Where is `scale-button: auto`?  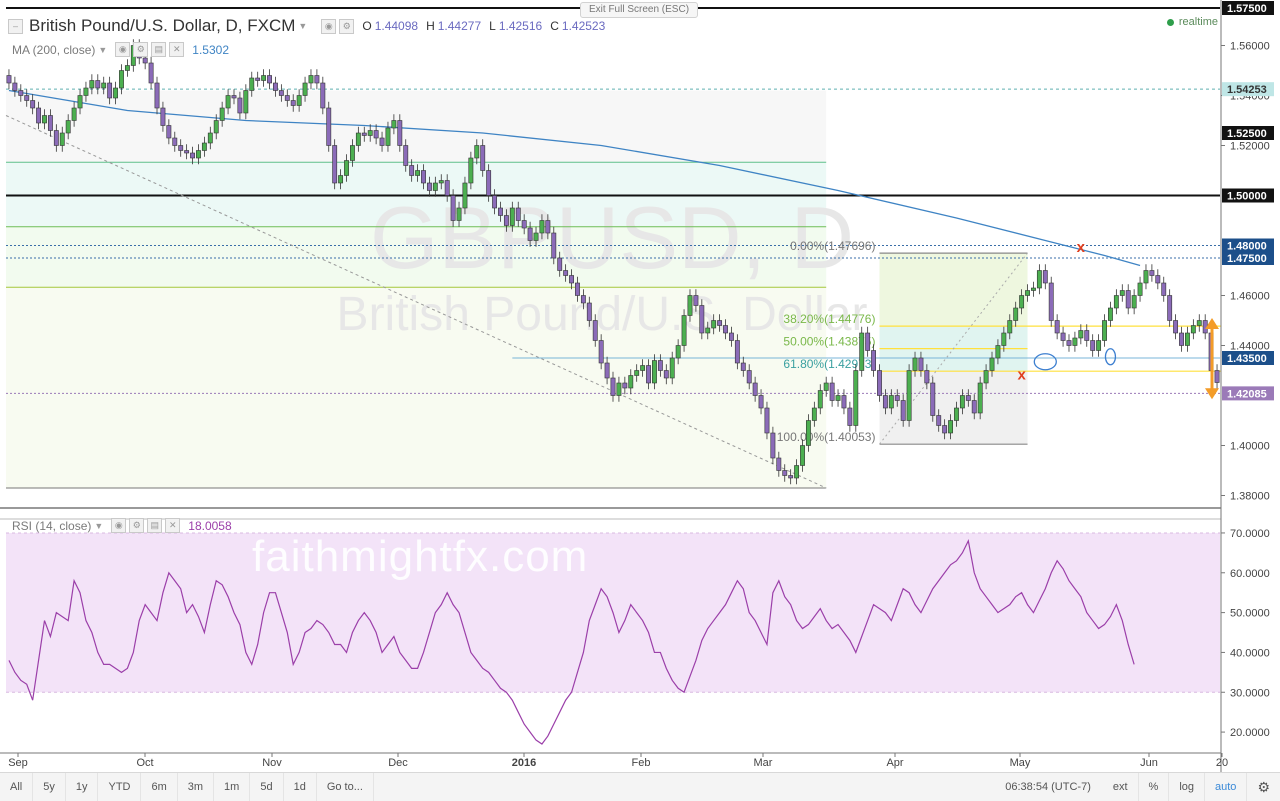 scale-button: auto is located at coordinates (1226, 787).